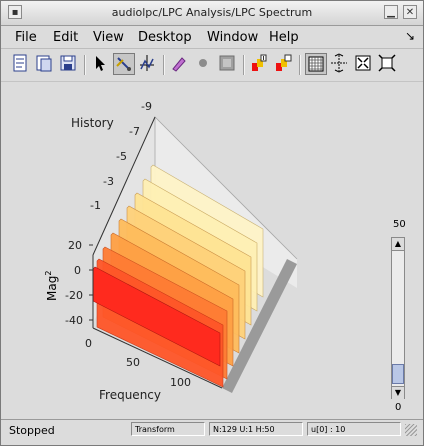  What do you see at coordinates (69, 64) in the screenshot?
I see `save-icon` at bounding box center [69, 64].